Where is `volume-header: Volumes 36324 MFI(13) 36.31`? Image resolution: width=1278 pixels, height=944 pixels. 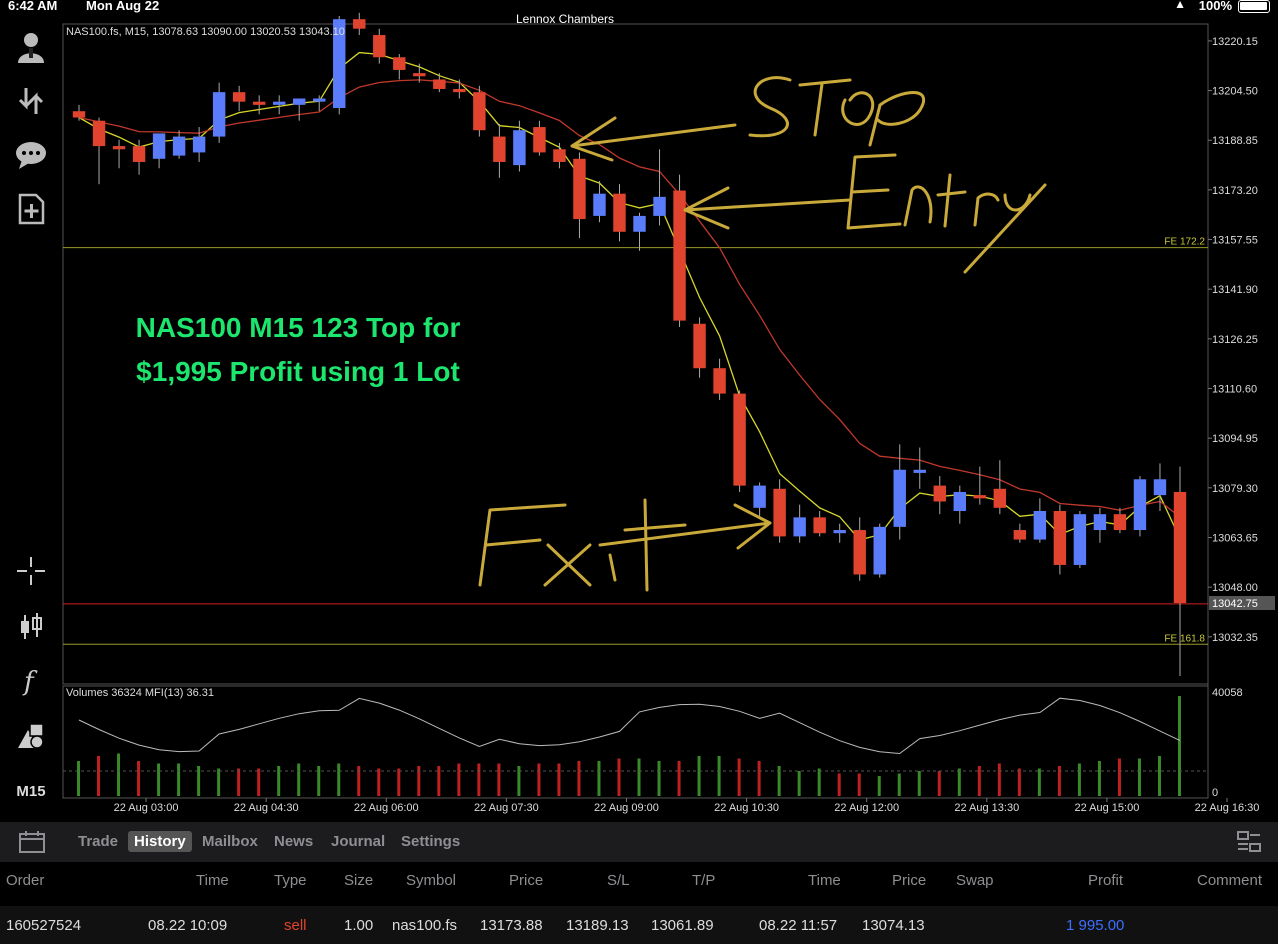
volume-header: Volumes 36324 MFI(13) 36.31 is located at coordinates (140, 693).